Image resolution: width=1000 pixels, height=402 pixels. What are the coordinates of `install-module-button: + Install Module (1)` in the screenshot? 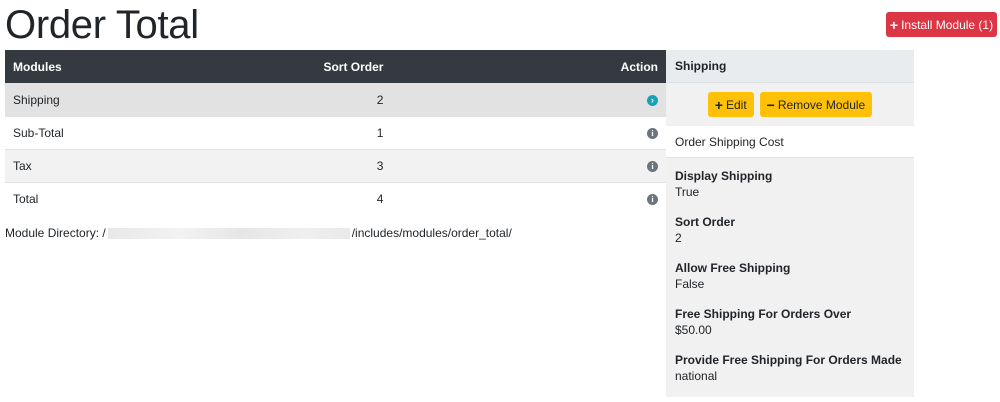 It's located at (941, 24).